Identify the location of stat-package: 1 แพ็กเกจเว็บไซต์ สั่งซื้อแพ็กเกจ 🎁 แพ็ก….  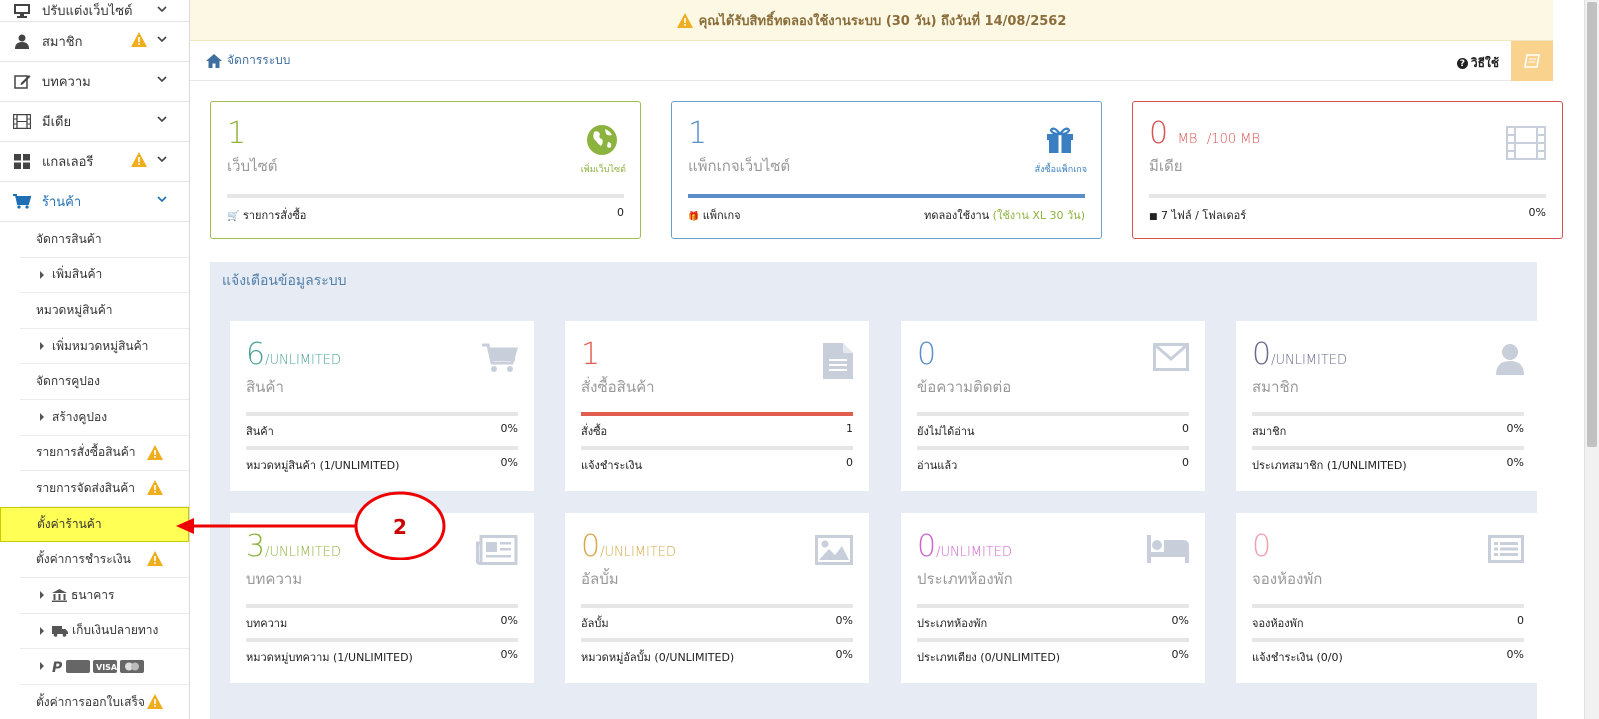
(886, 170).